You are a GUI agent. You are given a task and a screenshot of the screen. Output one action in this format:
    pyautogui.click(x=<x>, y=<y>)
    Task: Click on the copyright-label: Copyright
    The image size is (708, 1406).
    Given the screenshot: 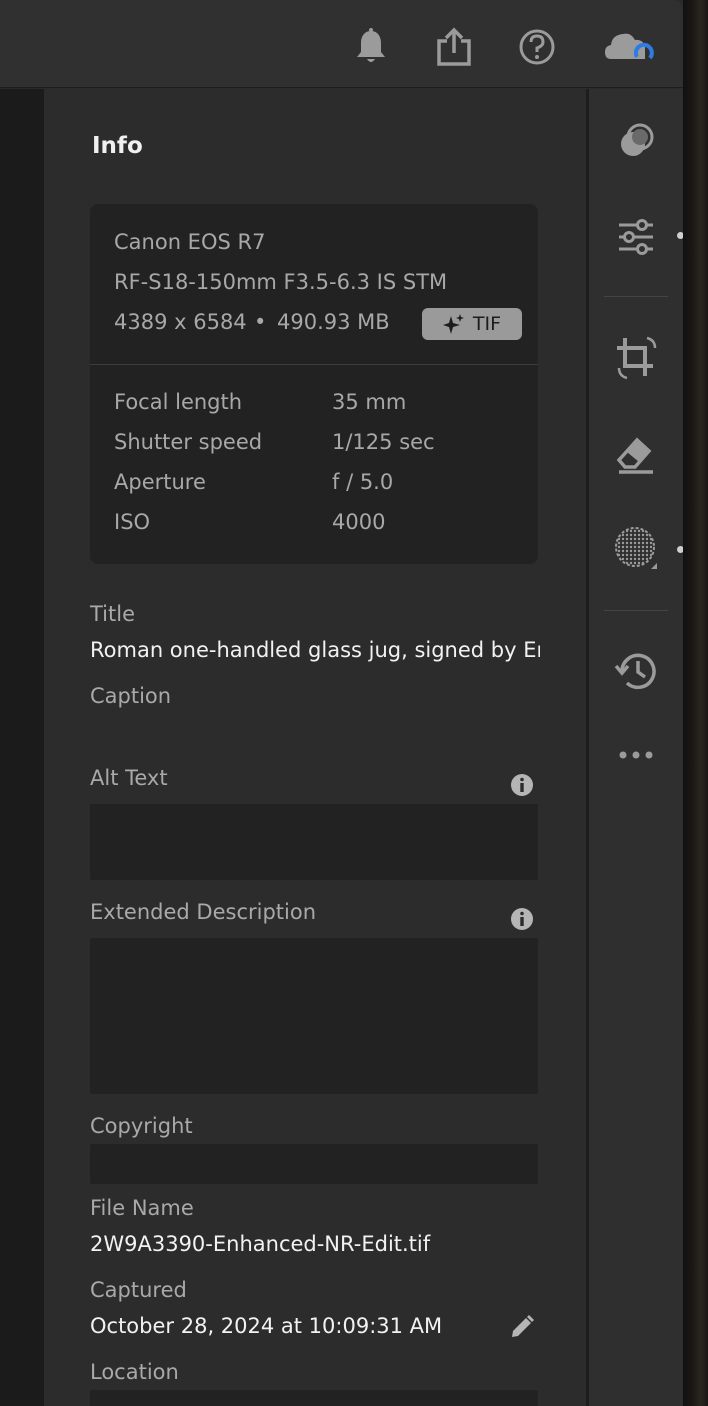 What is the action you would take?
    pyautogui.click(x=141, y=1126)
    